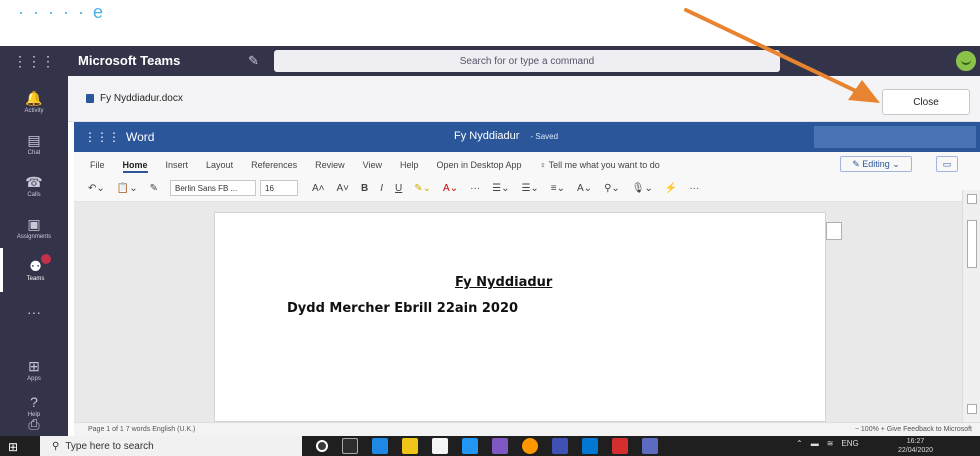  What do you see at coordinates (364, 188) in the screenshot?
I see `bold-icon: B` at bounding box center [364, 188].